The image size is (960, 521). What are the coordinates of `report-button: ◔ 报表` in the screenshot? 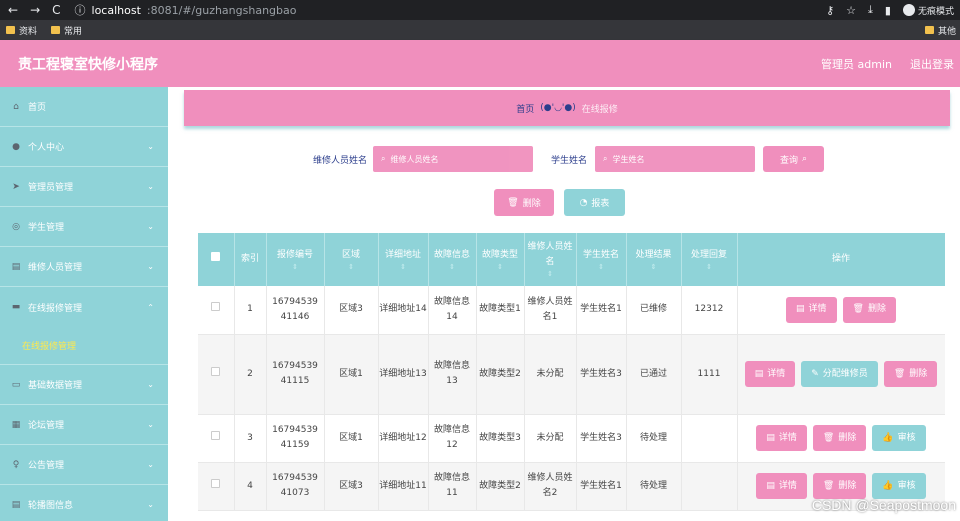 It's located at (594, 202).